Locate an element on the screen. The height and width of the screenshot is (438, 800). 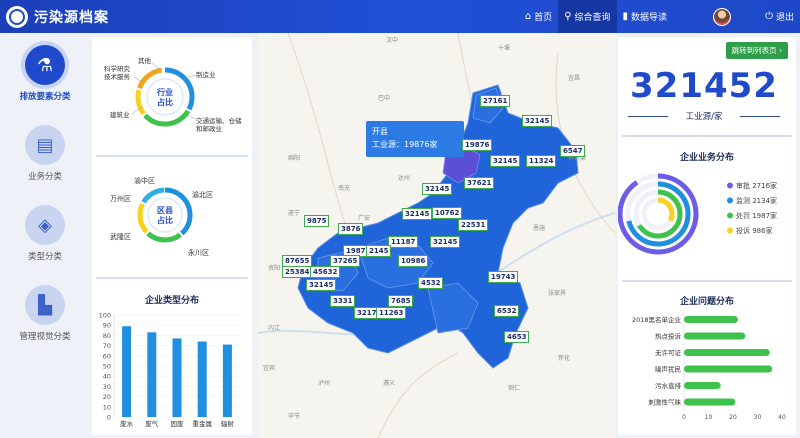
power-icon: ⏻ is located at coordinates (769, 16).